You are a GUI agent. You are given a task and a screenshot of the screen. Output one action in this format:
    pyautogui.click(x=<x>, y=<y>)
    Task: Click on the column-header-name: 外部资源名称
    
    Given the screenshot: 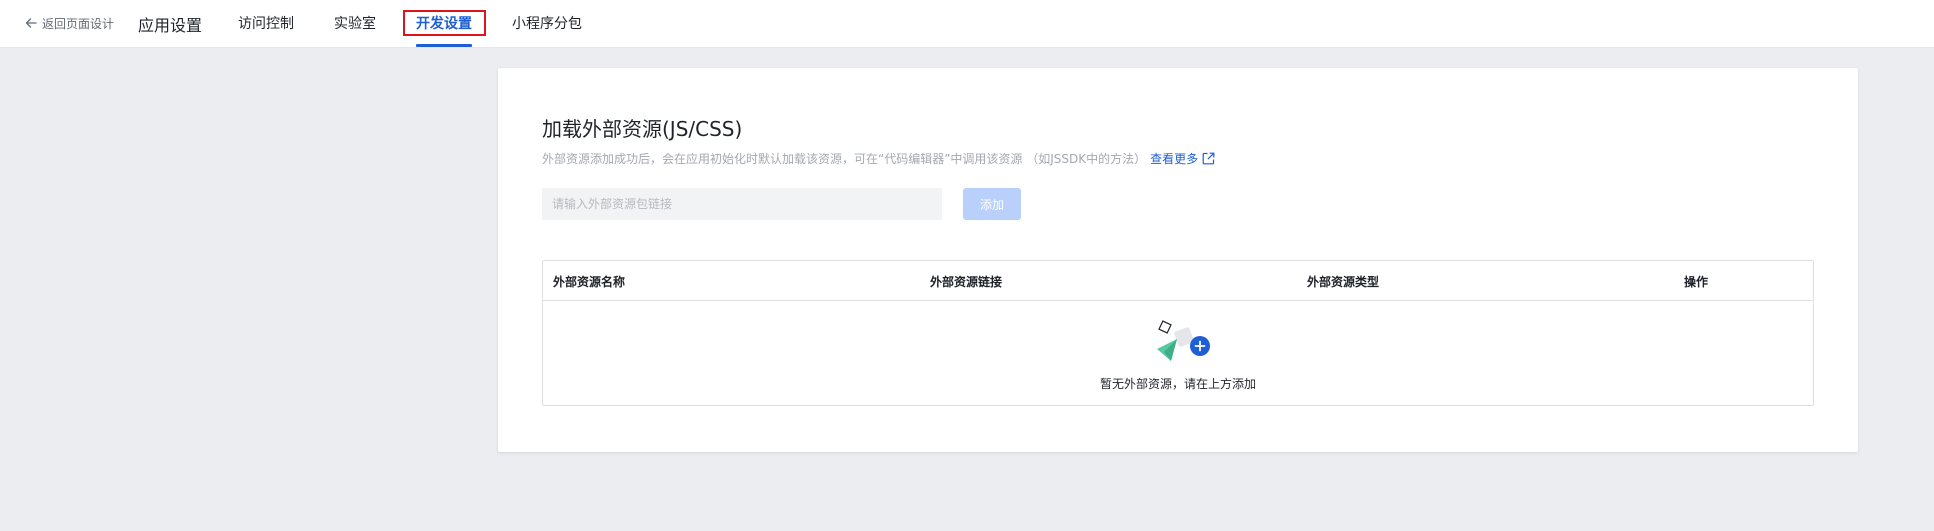 What is the action you would take?
    pyautogui.click(x=589, y=282)
    